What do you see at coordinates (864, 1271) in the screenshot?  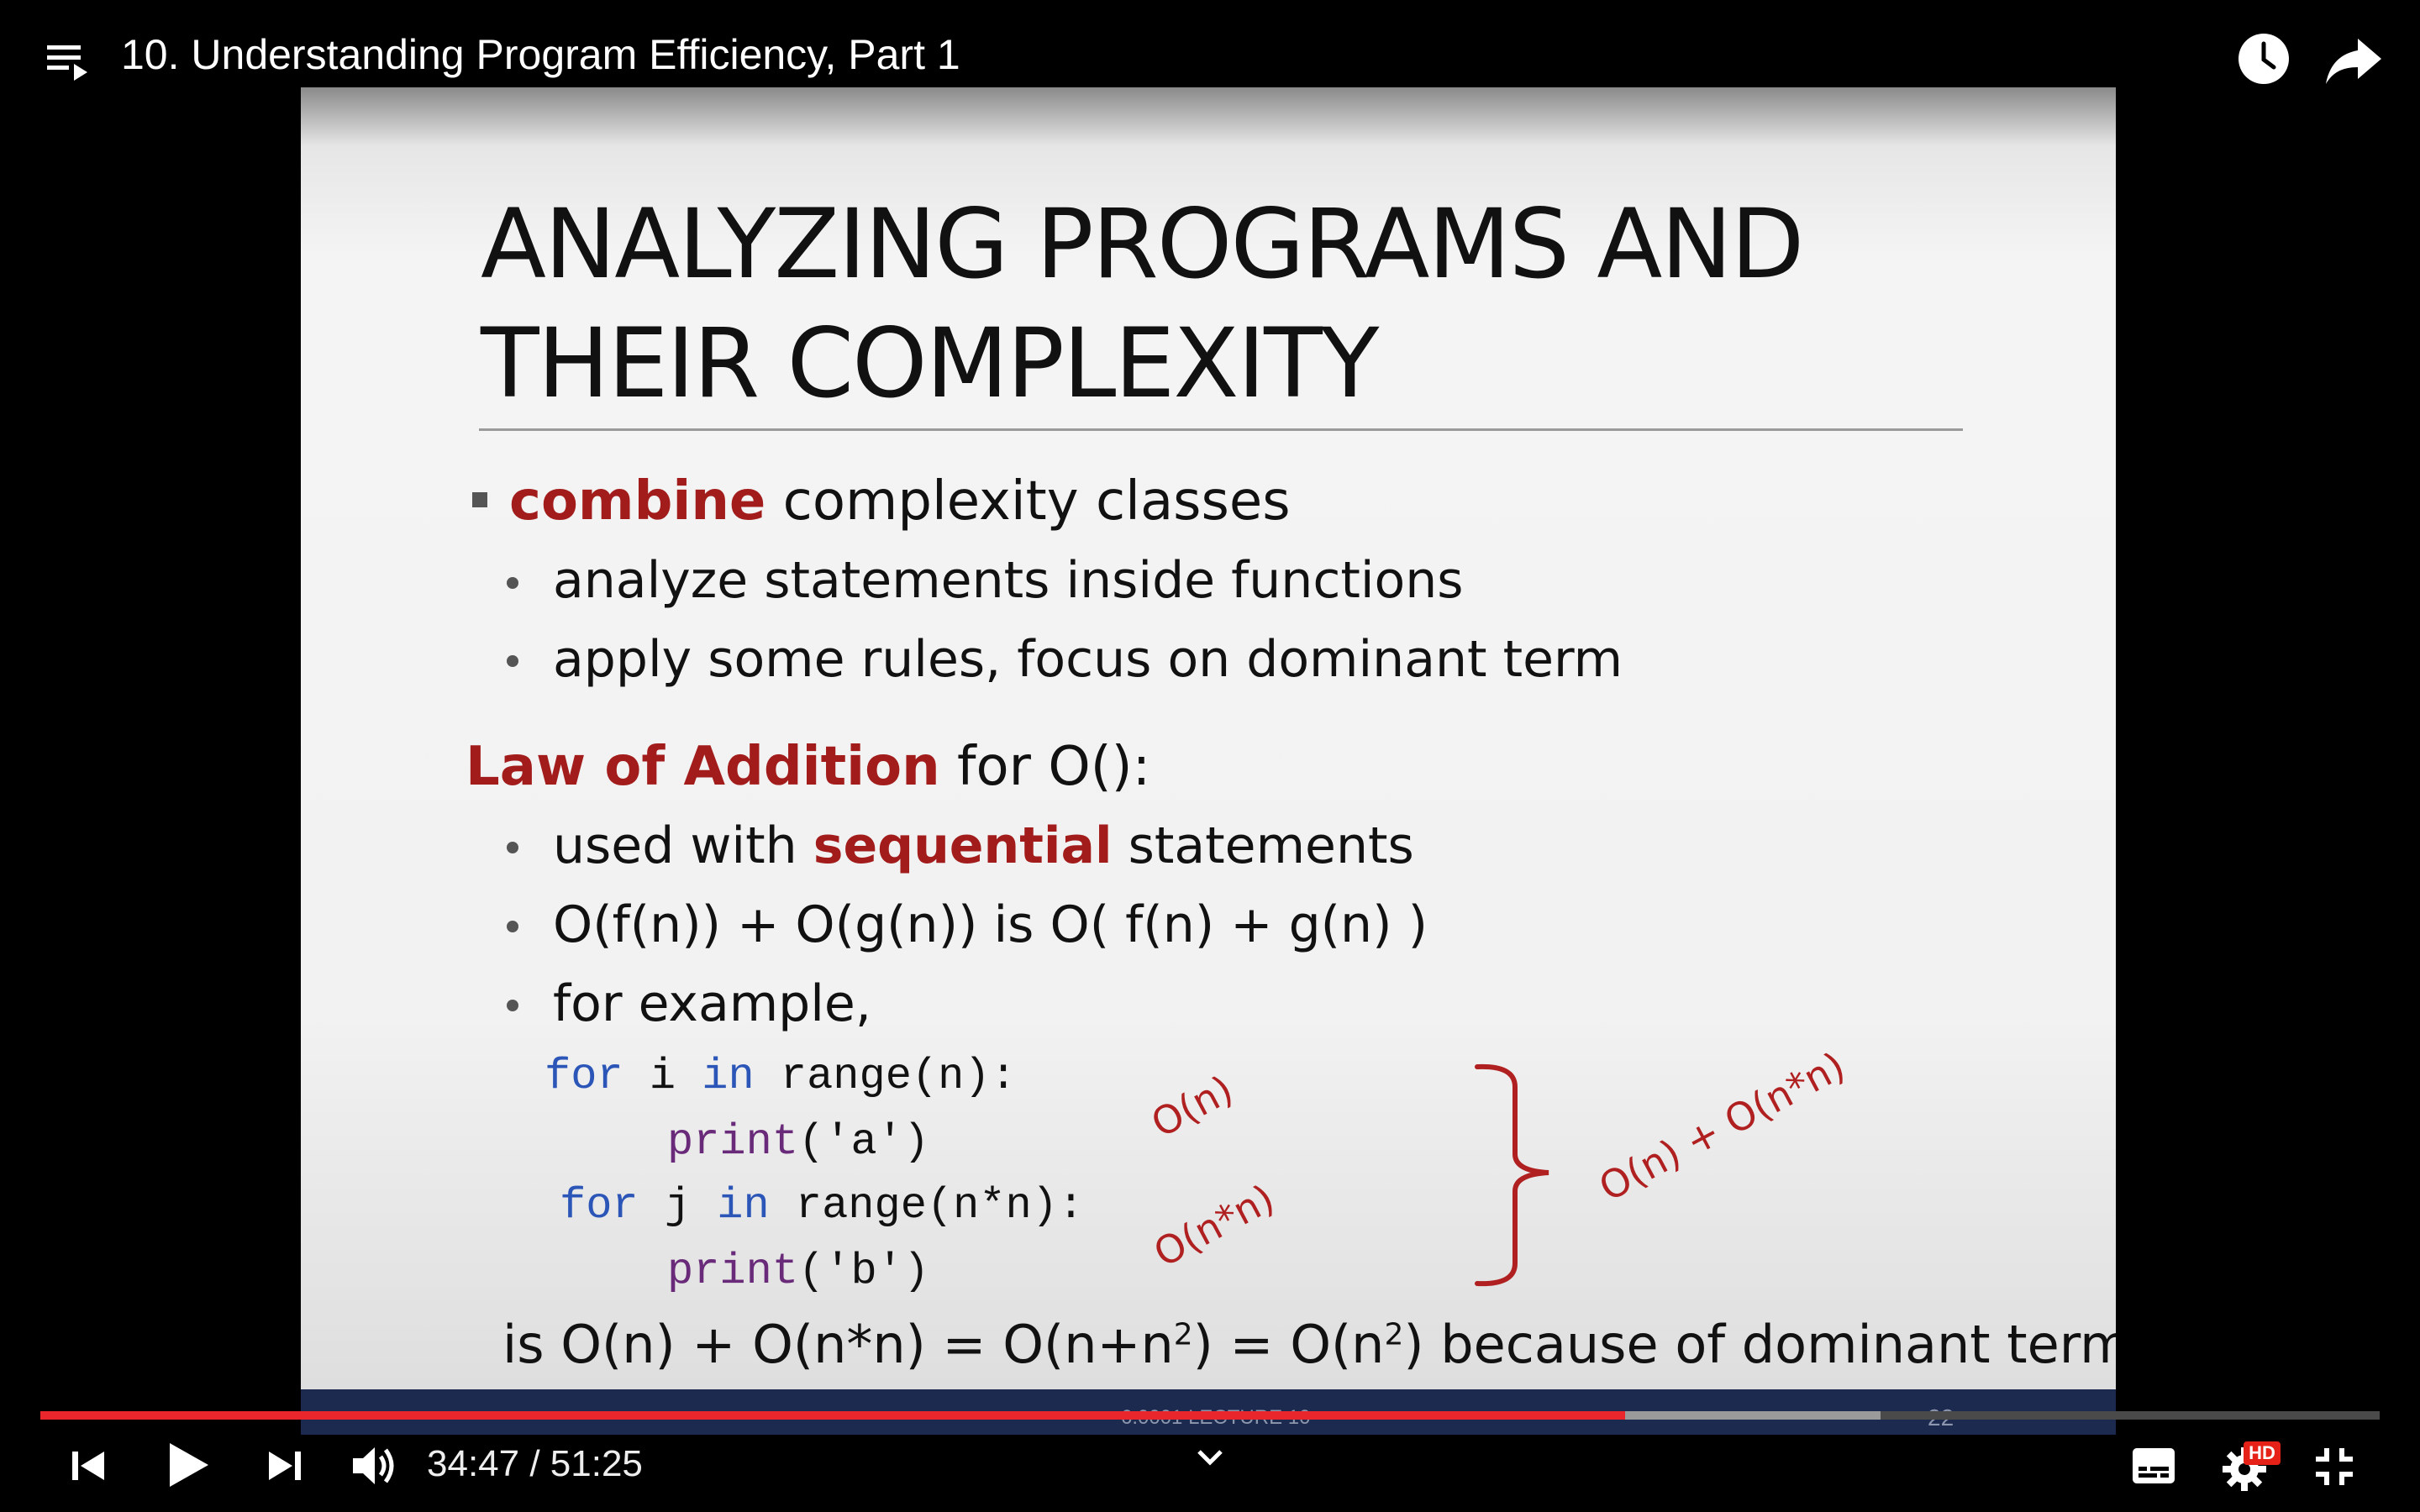 I see `code-text: ('b')` at bounding box center [864, 1271].